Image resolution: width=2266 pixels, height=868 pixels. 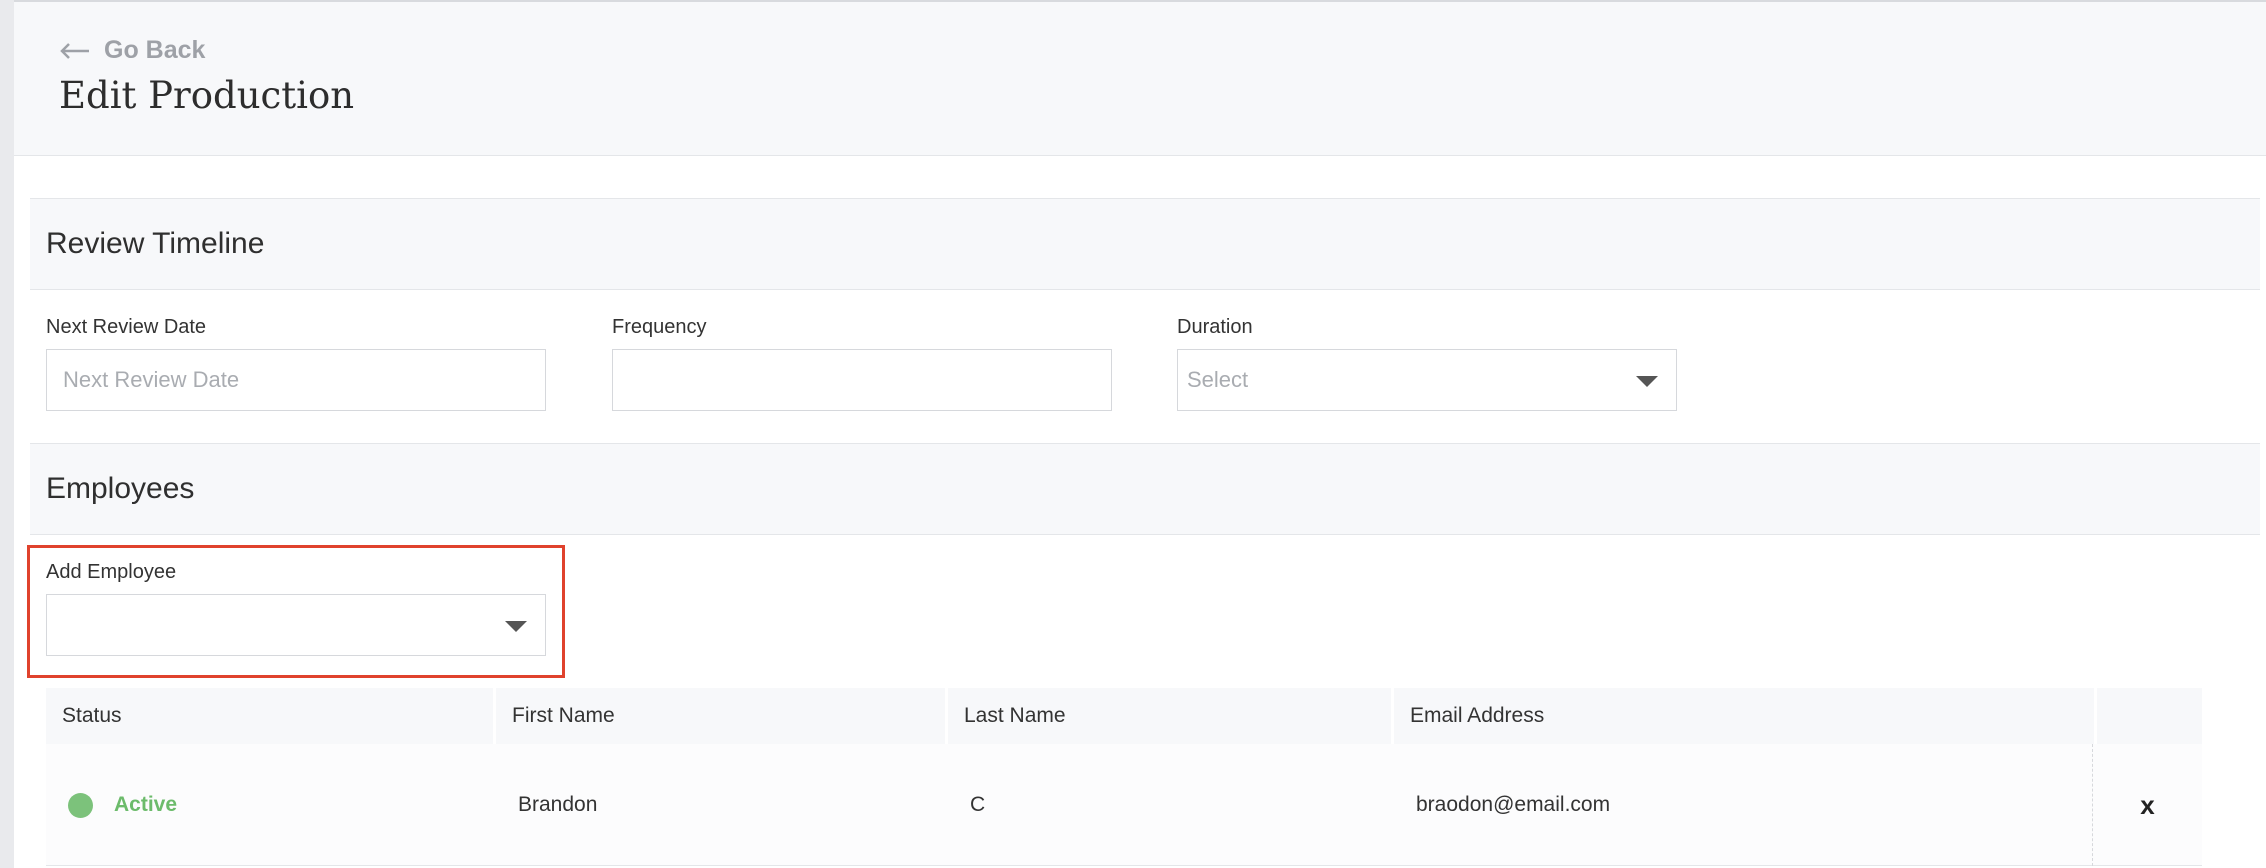 I want to click on column-header-status: Status, so click(x=271, y=716).